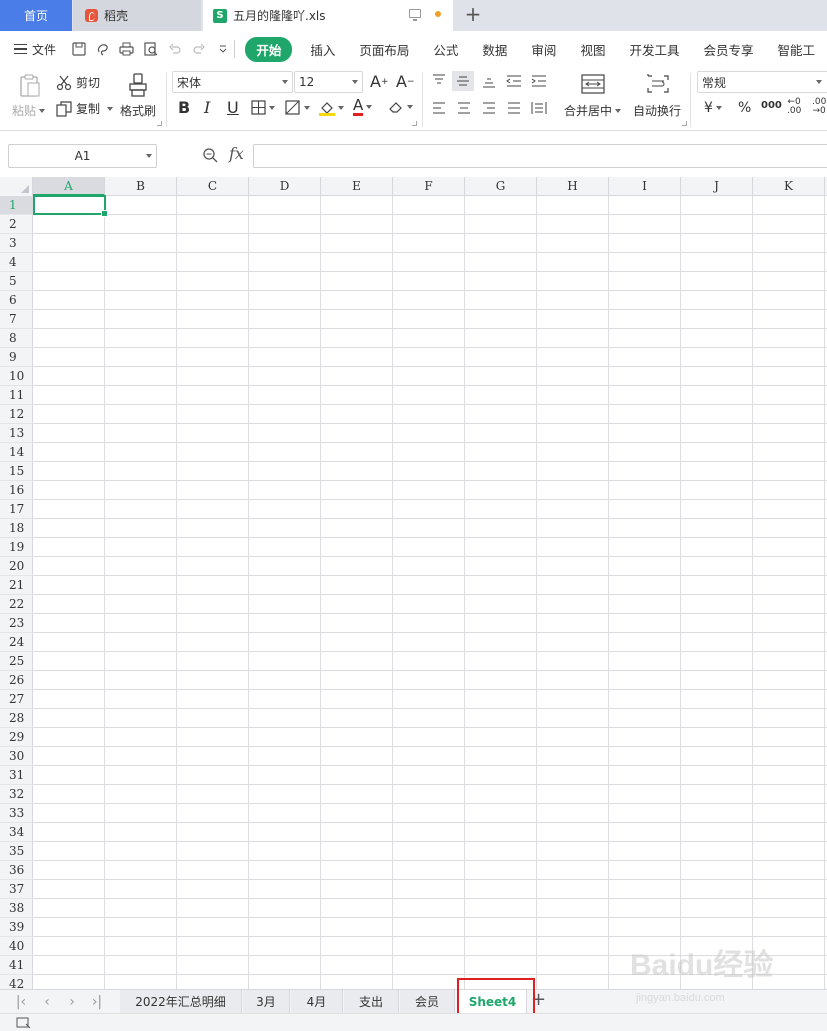 Image resolution: width=827 pixels, height=1031 pixels. What do you see at coordinates (16, 661) in the screenshot?
I see `row-header: 25` at bounding box center [16, 661].